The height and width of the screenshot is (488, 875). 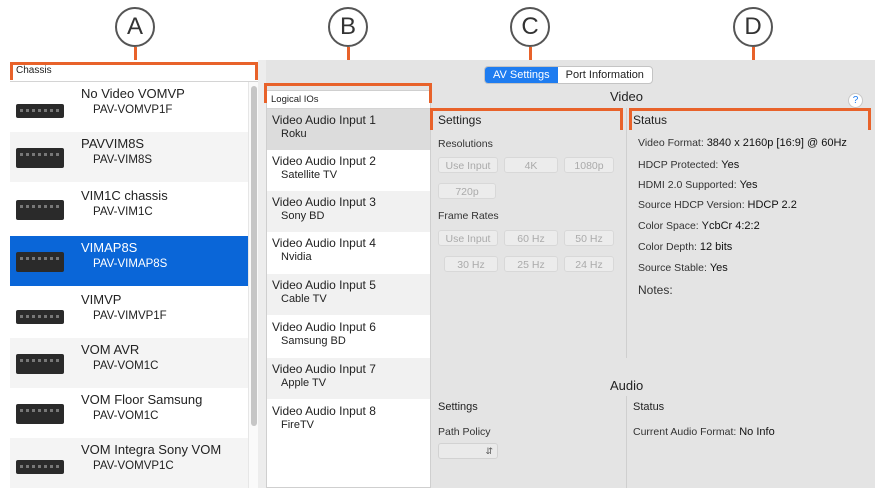 What do you see at coordinates (130, 264) in the screenshot?
I see `chassis-model: PAV-VIMAP8S` at bounding box center [130, 264].